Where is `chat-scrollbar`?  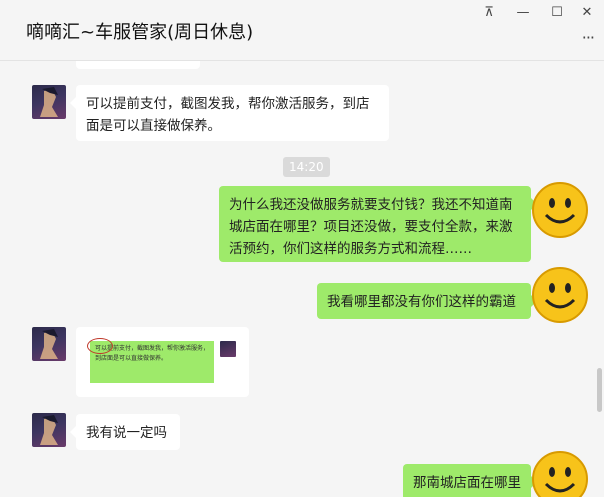 chat-scrollbar is located at coordinates (599, 390).